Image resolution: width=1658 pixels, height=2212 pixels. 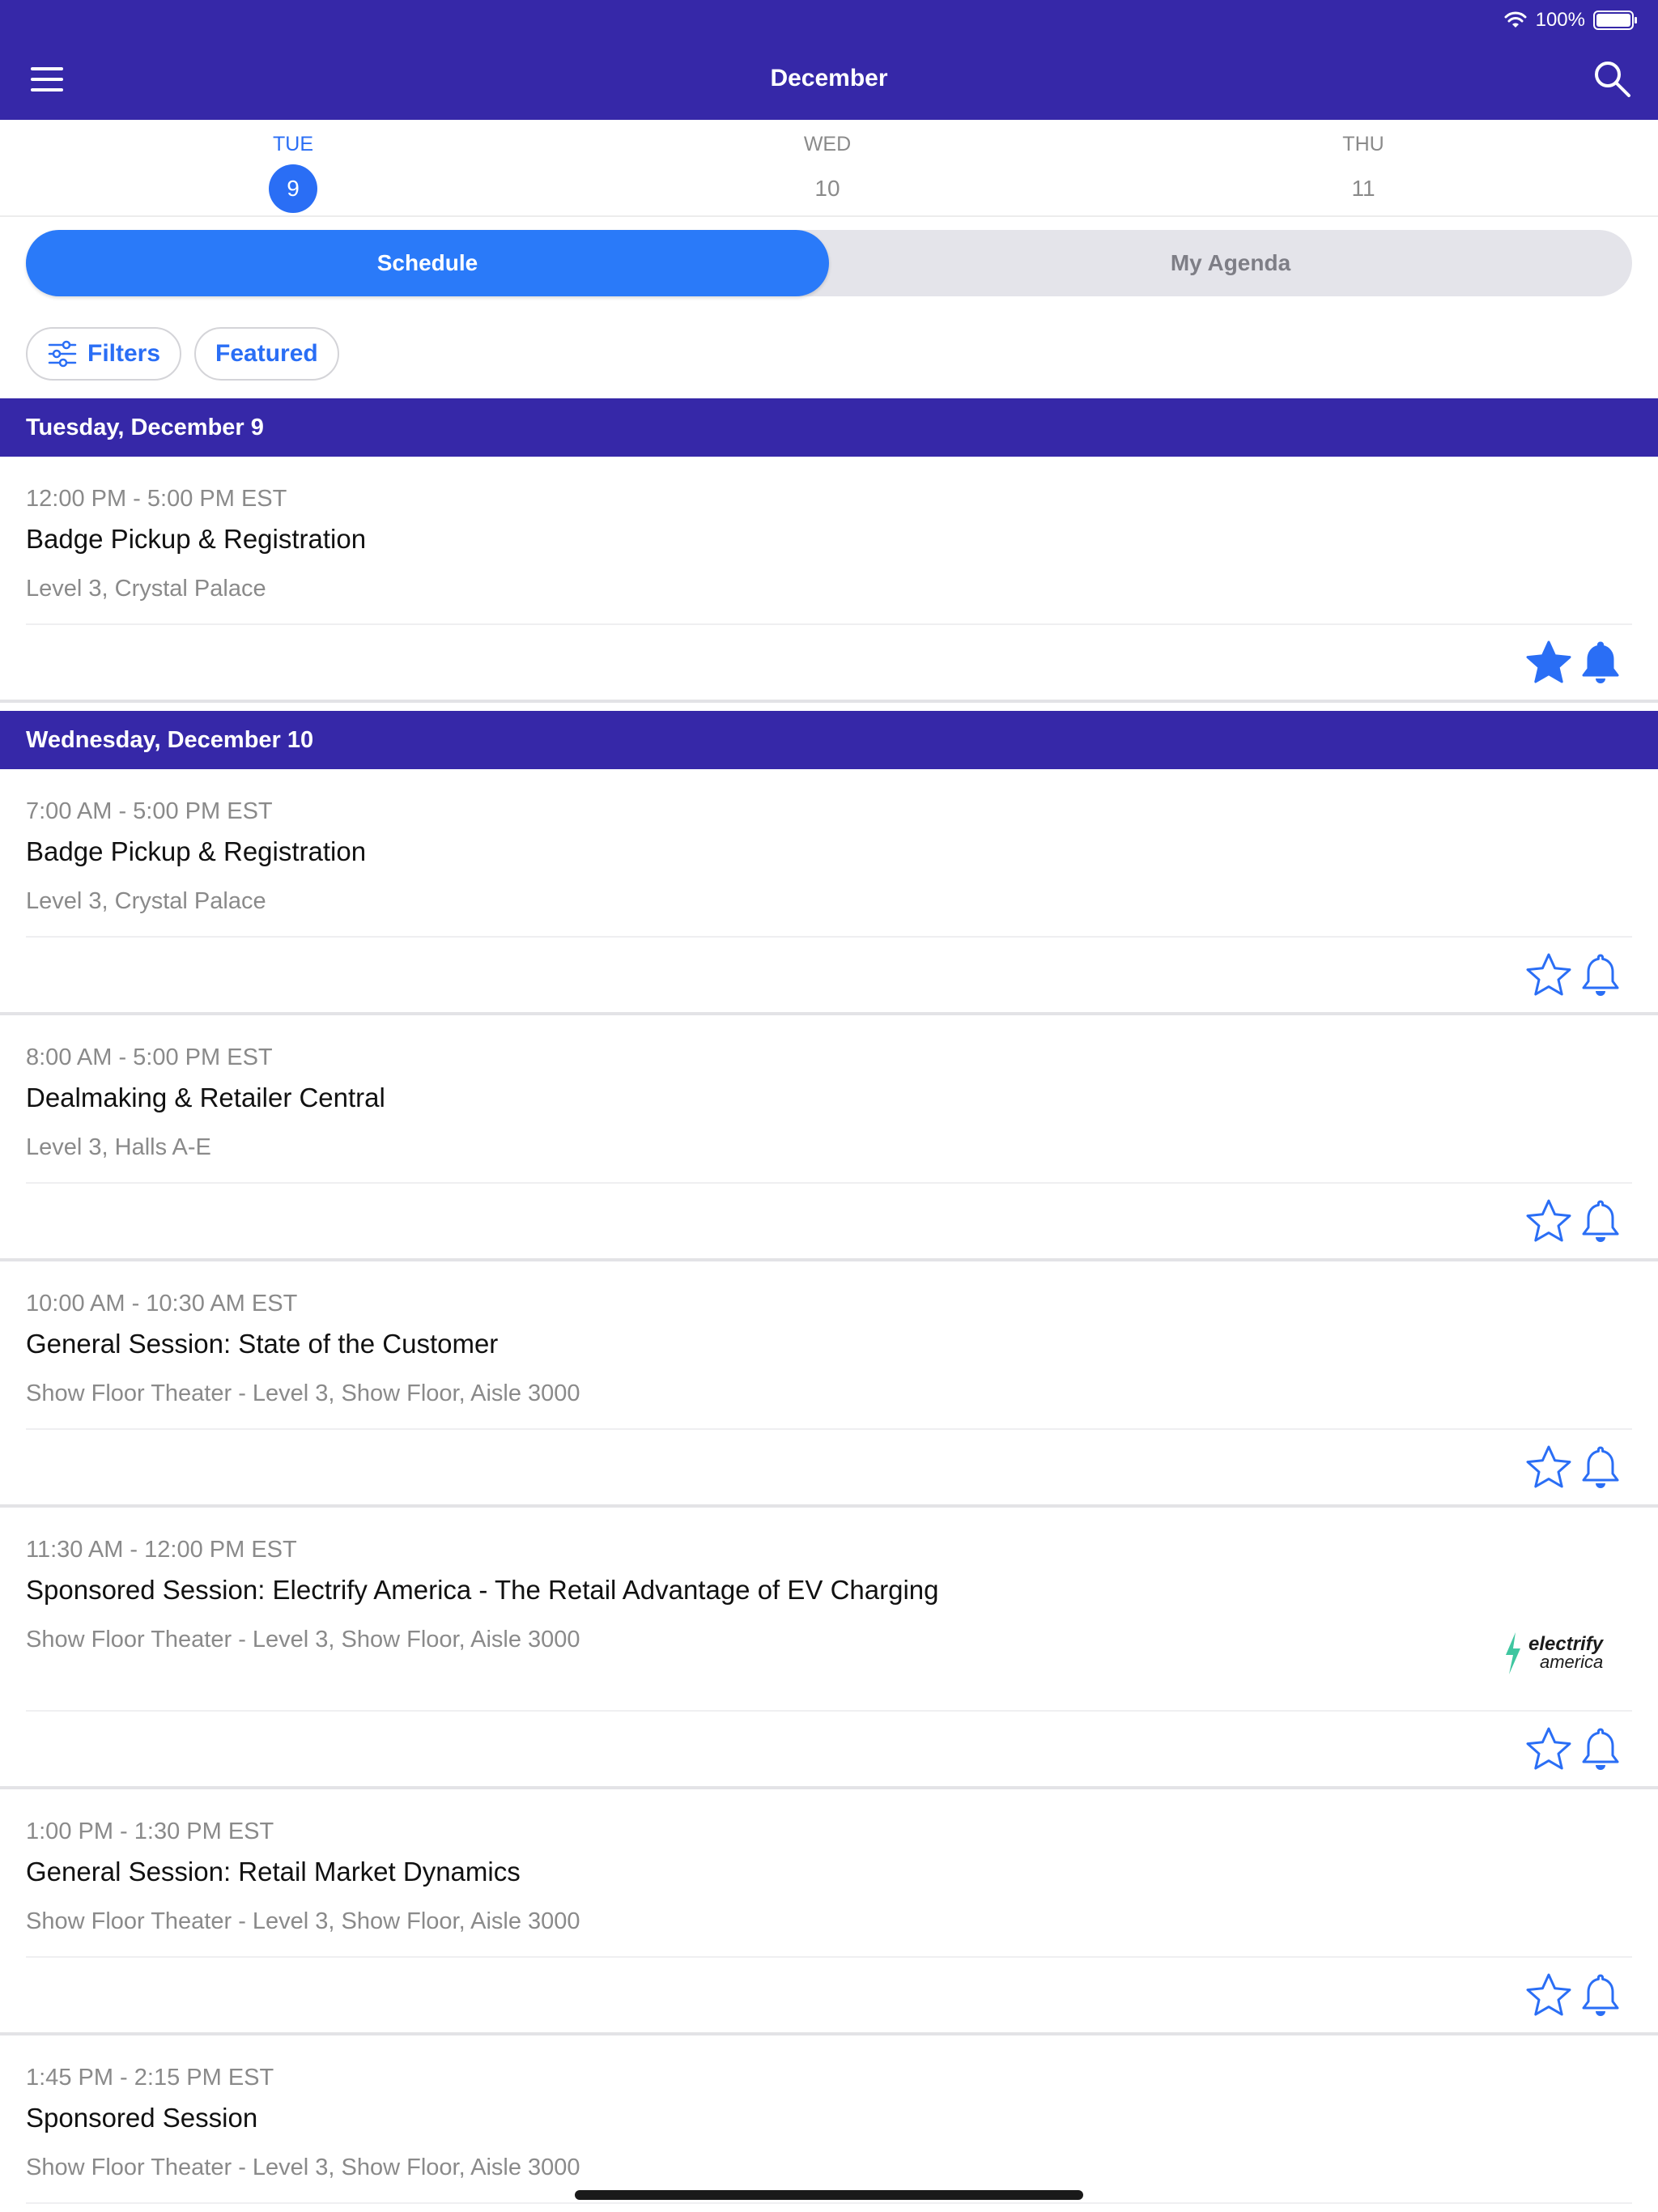 I want to click on home-indicator, so click(x=829, y=2195).